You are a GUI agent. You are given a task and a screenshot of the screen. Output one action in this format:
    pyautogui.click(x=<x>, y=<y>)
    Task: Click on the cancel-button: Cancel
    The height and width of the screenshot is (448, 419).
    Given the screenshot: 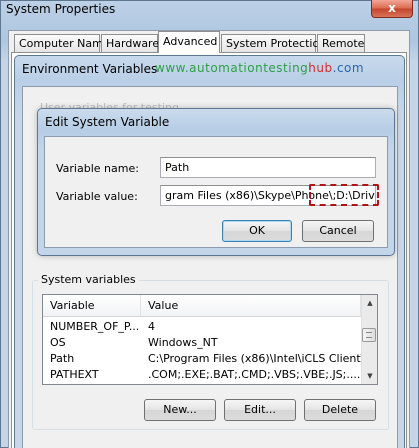 What is the action you would take?
    pyautogui.click(x=338, y=231)
    